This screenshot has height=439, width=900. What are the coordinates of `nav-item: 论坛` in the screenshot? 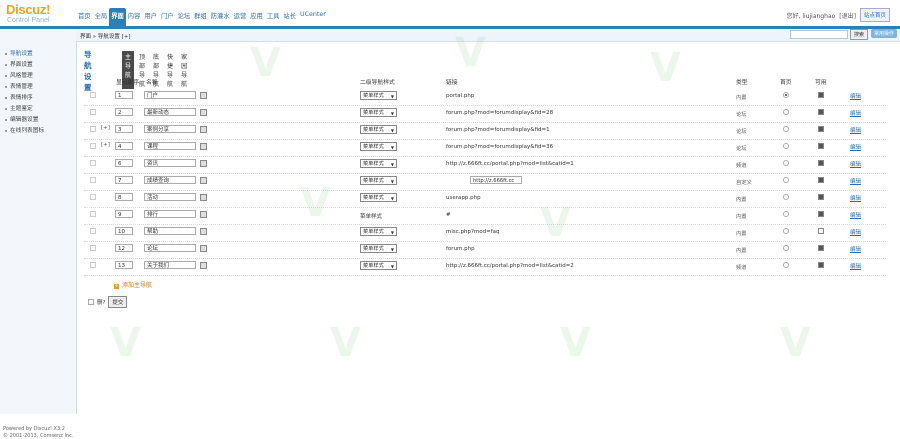 It's located at (184, 17).